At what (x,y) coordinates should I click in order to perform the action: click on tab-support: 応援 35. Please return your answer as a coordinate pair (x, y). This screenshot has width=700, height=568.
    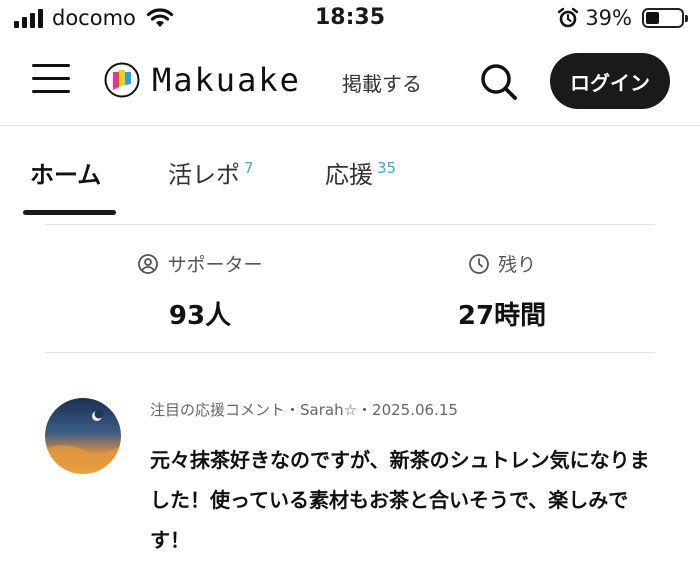
    Looking at the image, I should click on (360, 172).